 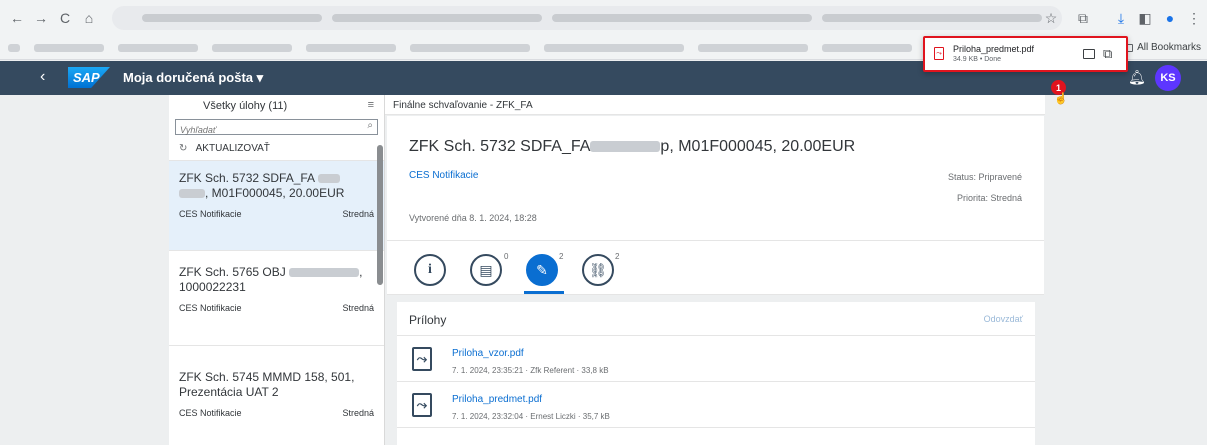 What do you see at coordinates (183, 148) in the screenshot?
I see `refresh-icon: ↻` at bounding box center [183, 148].